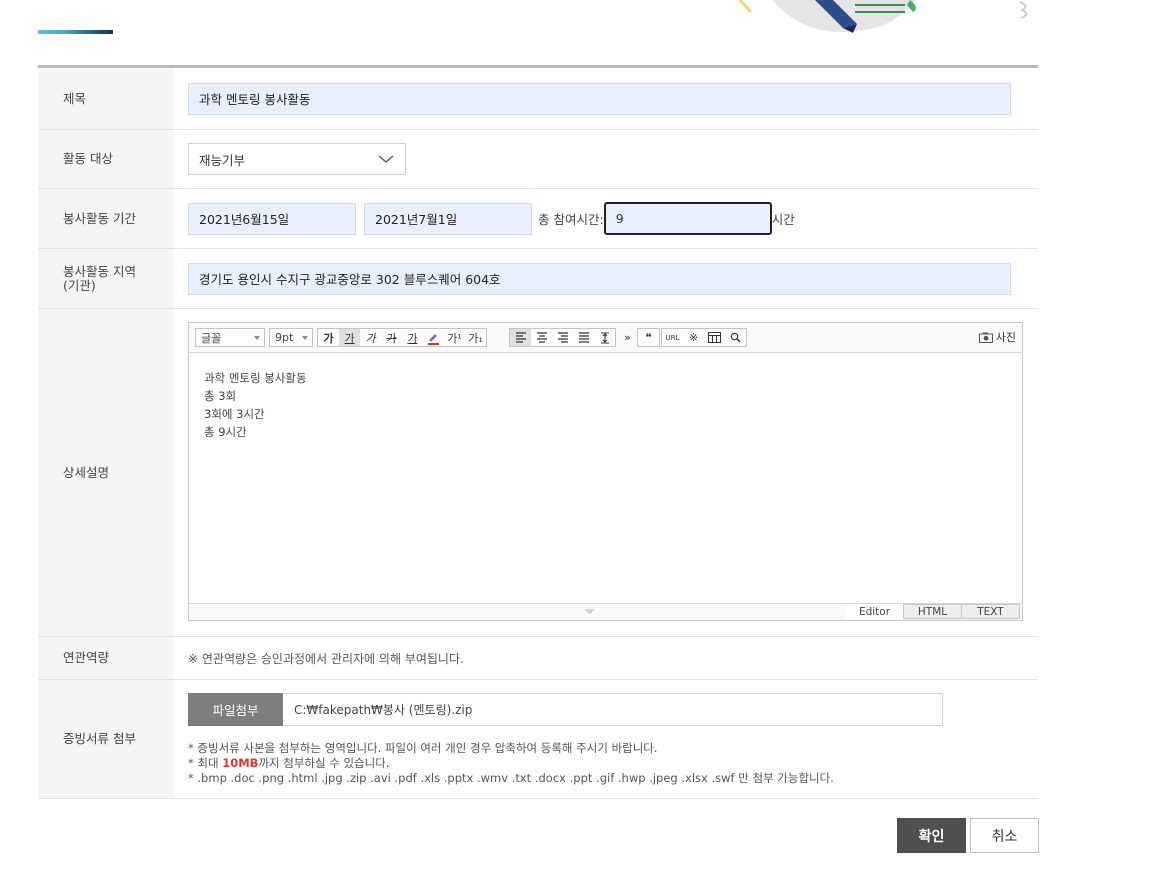  Describe the element at coordinates (997, 337) in the screenshot. I see `photo-button: 사진` at that location.